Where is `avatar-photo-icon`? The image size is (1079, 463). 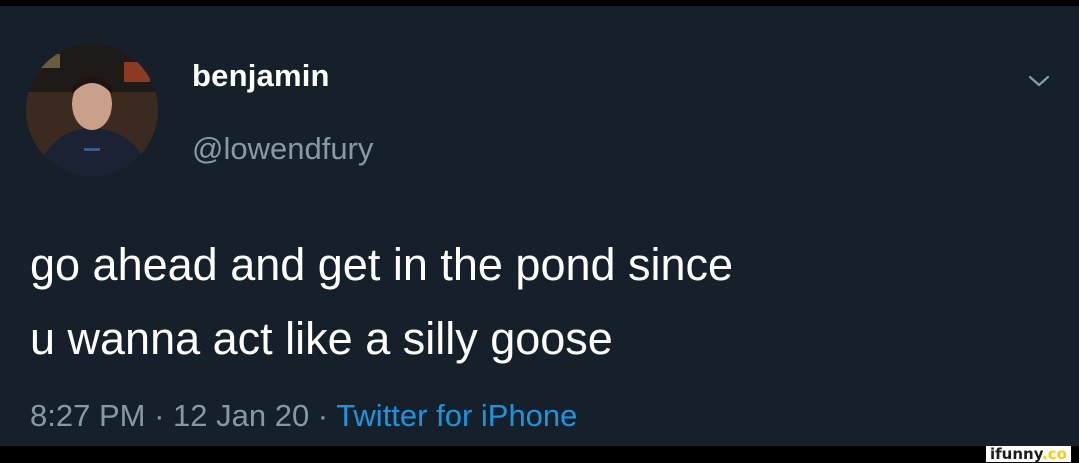 avatar-photo-icon is located at coordinates (92, 110).